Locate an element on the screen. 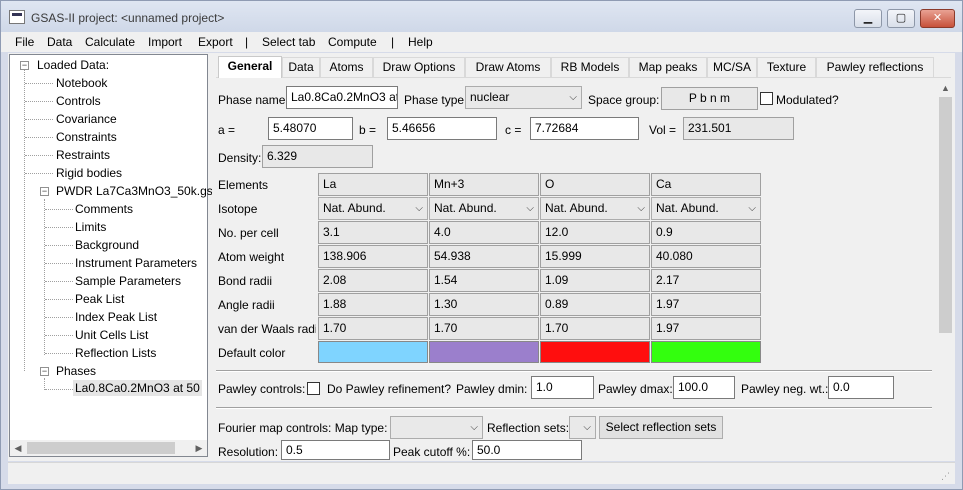 The height and width of the screenshot is (490, 963). pawley-dmin-input: 1.0 is located at coordinates (562, 387).